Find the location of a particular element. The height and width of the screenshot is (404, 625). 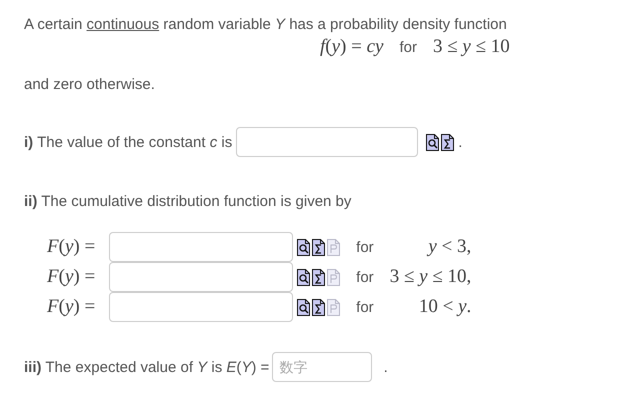

condition-formula: 3 ≤ y ≤ 10, is located at coordinates (431, 277).